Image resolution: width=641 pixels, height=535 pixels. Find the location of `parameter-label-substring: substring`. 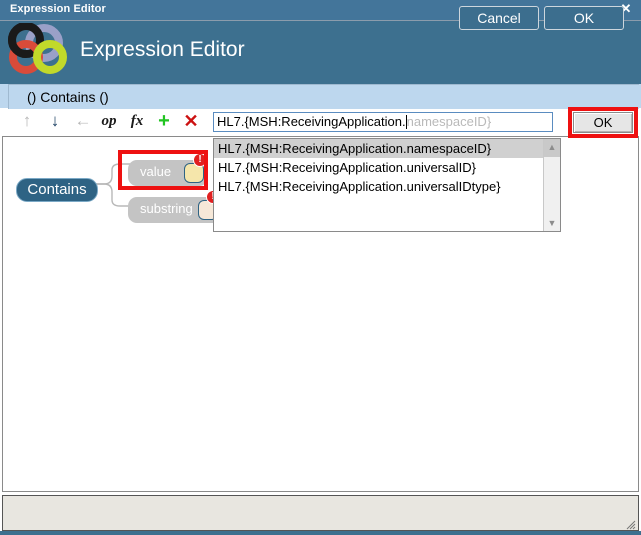

parameter-label-substring: substring is located at coordinates (166, 208).